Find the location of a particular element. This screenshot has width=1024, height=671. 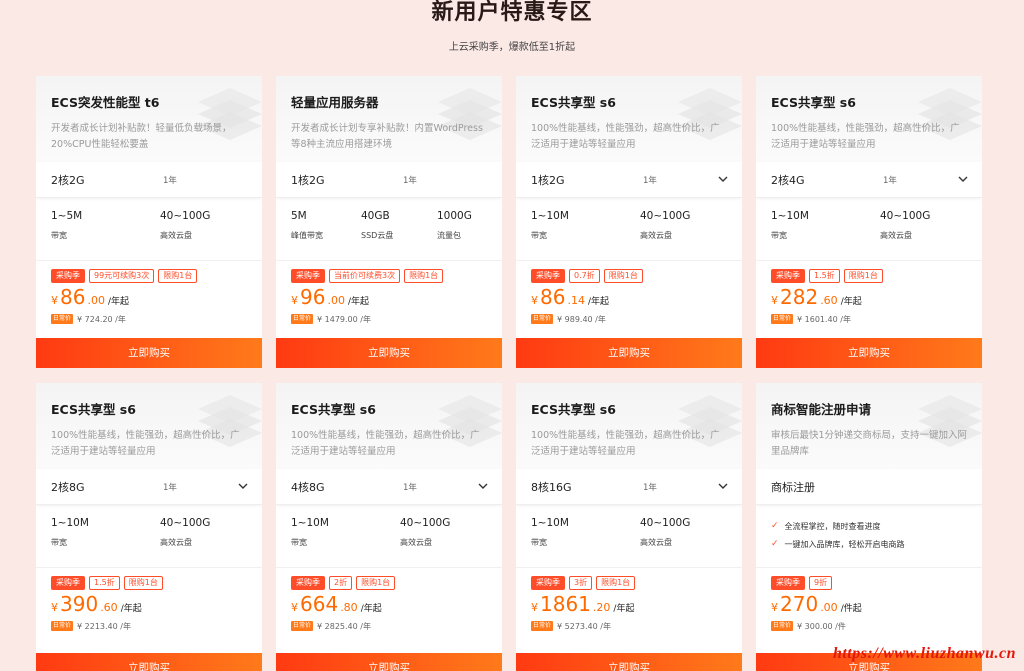

spec-features: 5M 峰值带宽 40GB SSD云盘 1000G 流量包 is located at coordinates (389, 229).